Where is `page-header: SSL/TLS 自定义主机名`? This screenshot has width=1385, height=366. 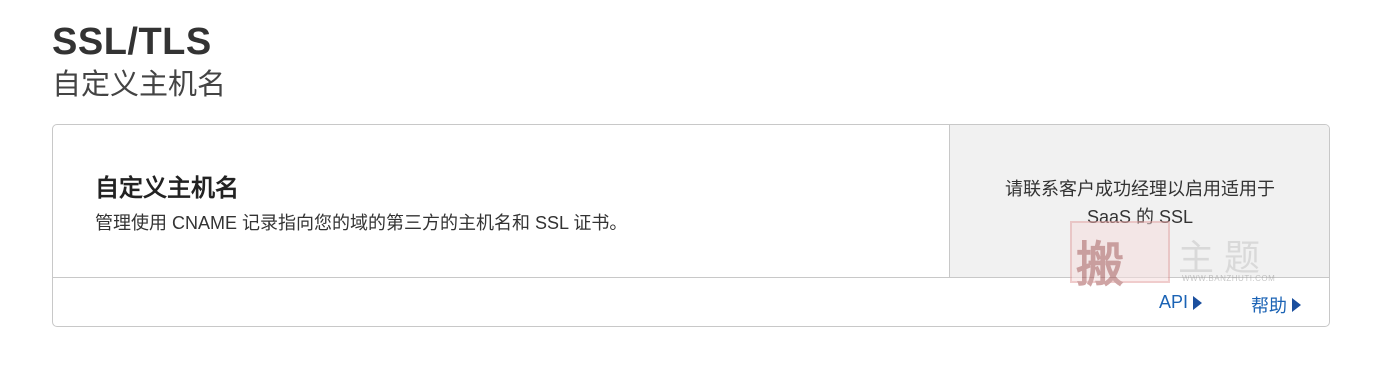
page-header: SSL/TLS 自定义主机名 is located at coordinates (139, 62).